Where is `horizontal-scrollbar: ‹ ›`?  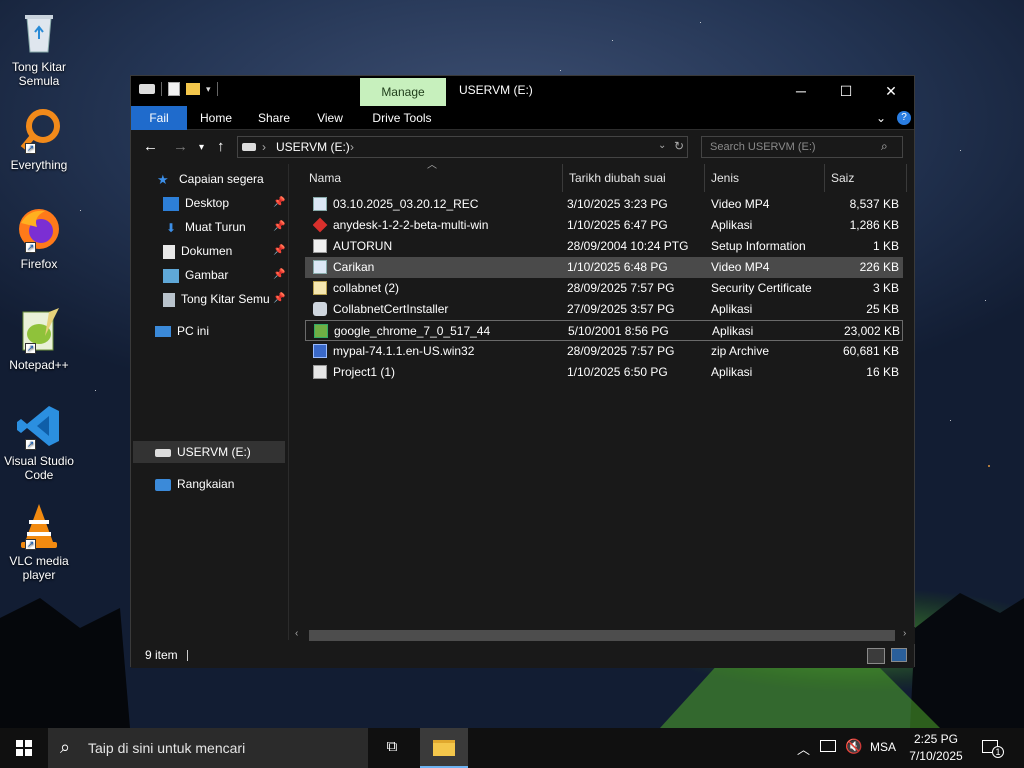
horizontal-scrollbar: ‹ › is located at coordinates (603, 635).